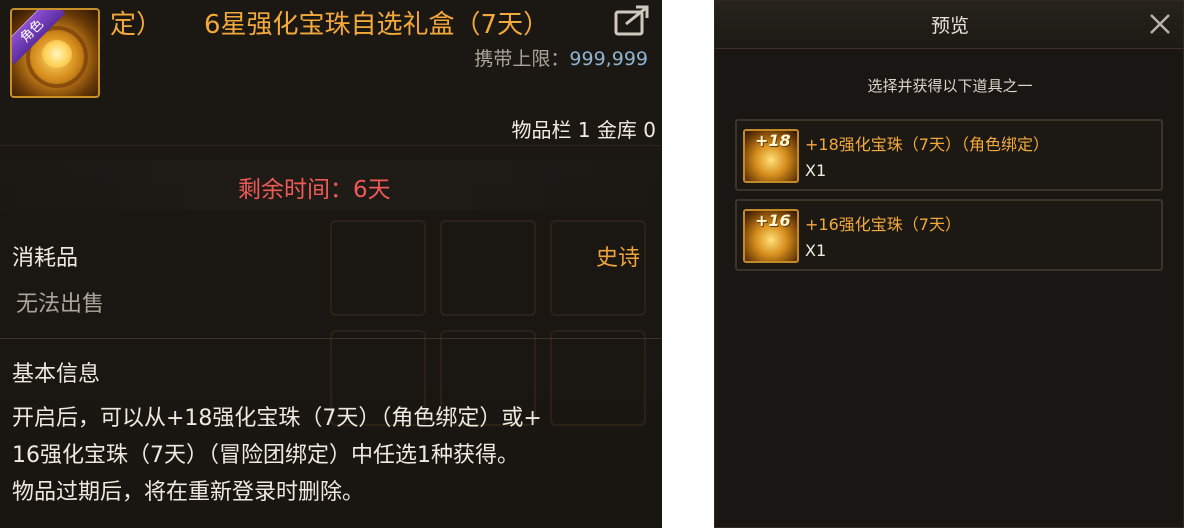 This screenshot has height=528, width=1184. What do you see at coordinates (771, 236) in the screenshot?
I see `enhancement-orb-icon: +16` at bounding box center [771, 236].